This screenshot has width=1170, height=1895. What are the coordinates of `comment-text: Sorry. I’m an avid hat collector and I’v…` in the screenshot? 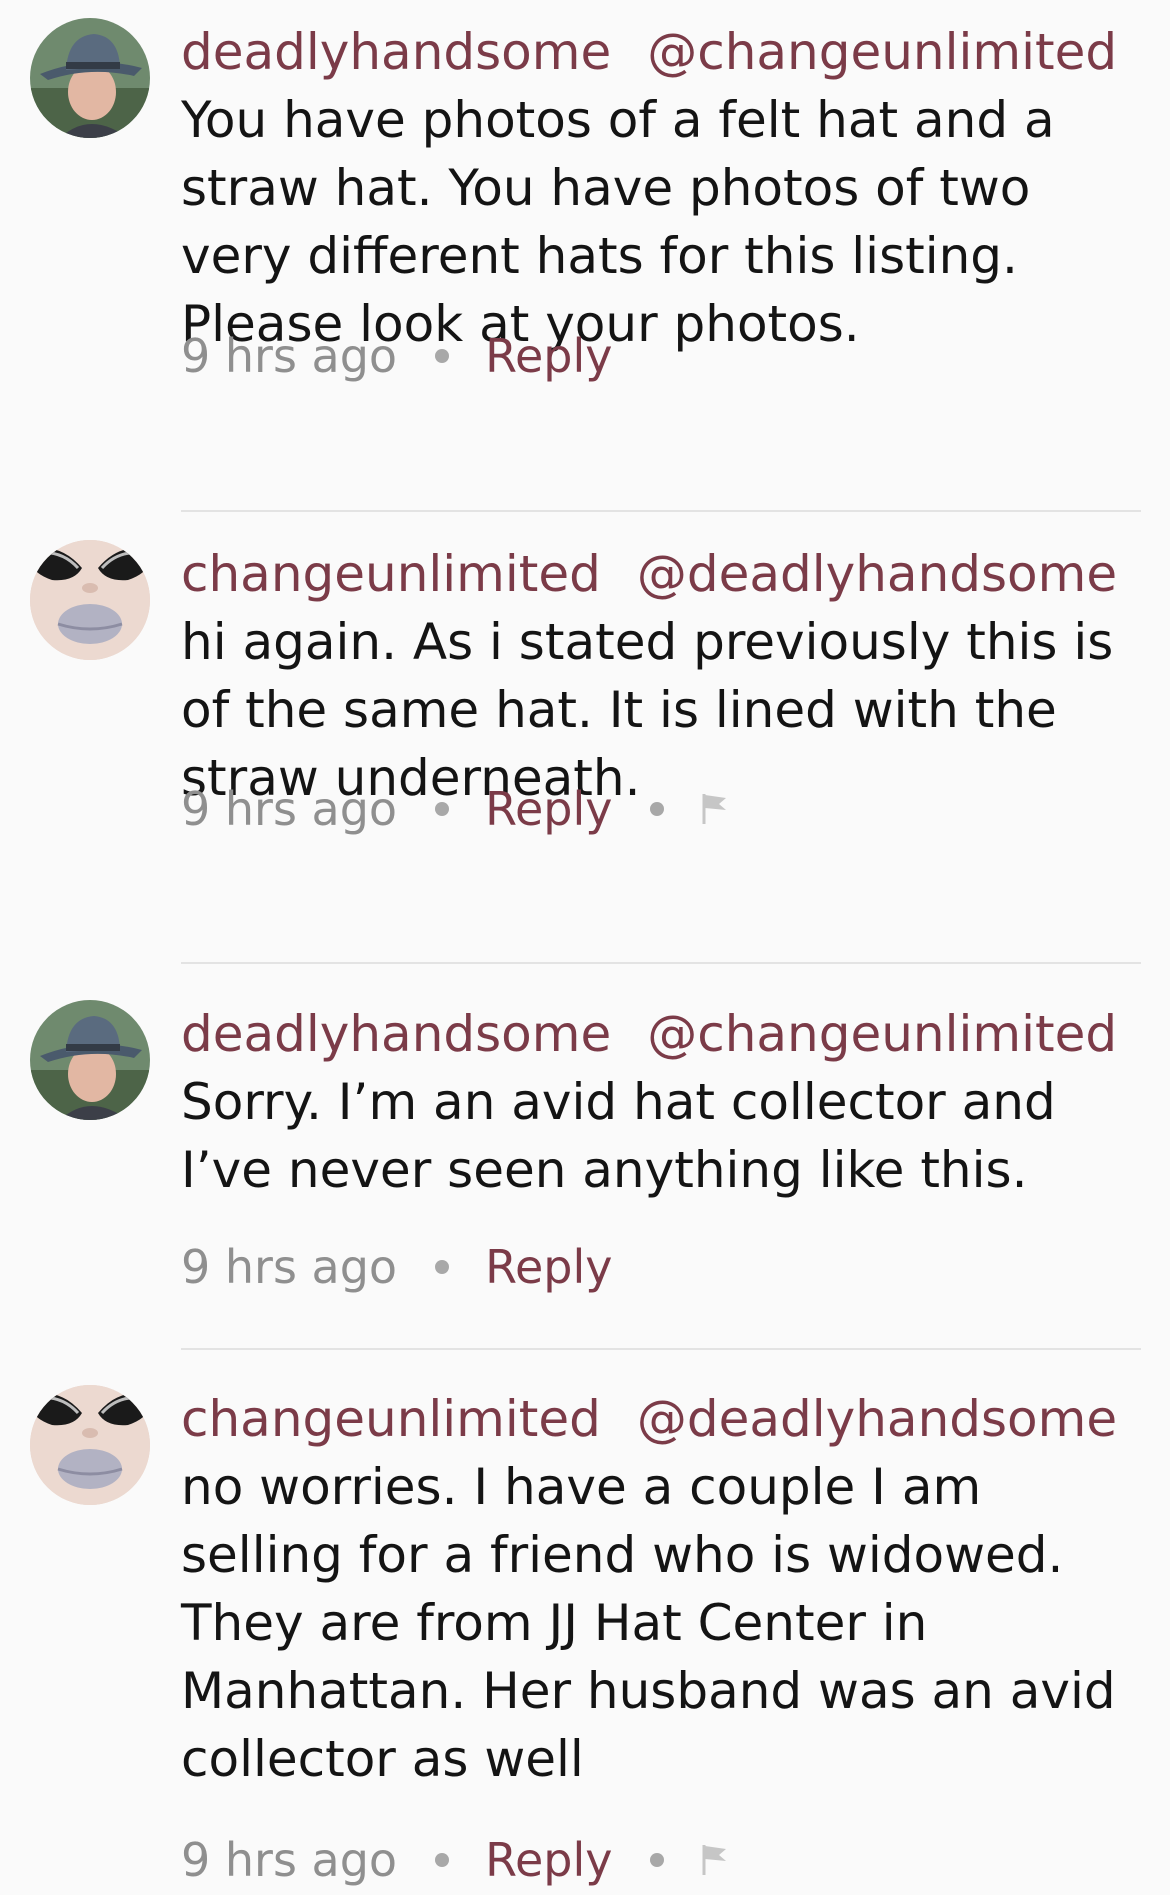 It's located at (618, 1136).